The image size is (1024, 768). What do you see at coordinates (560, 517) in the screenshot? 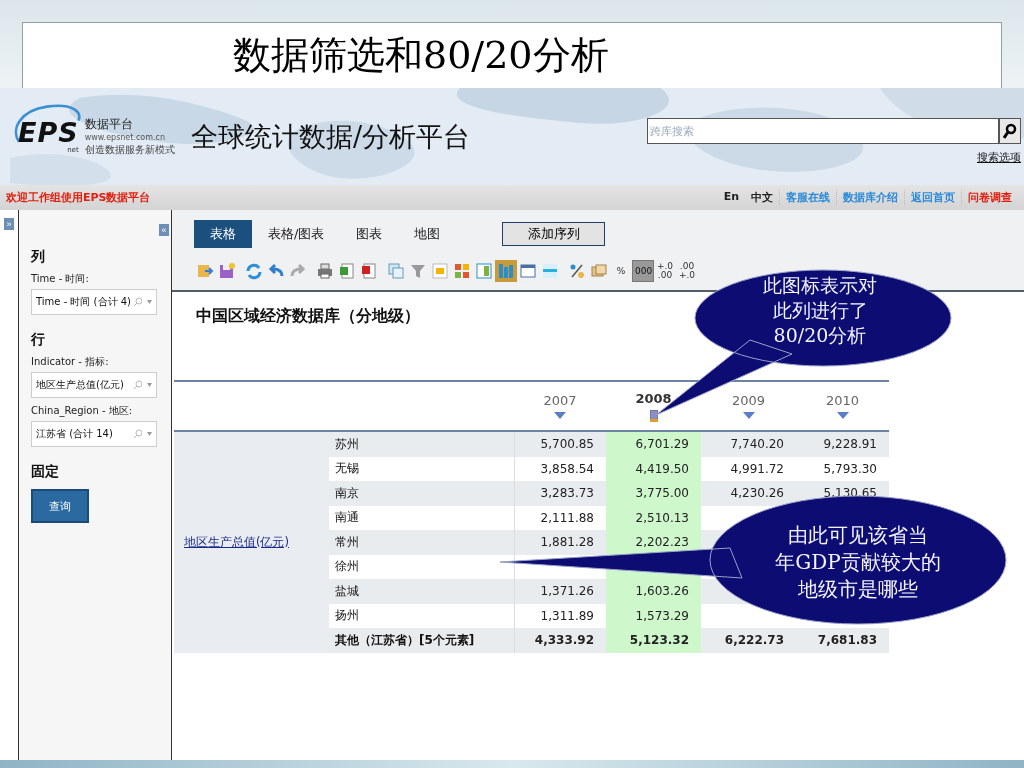
I see `value-cell: 2,111.88` at bounding box center [560, 517].